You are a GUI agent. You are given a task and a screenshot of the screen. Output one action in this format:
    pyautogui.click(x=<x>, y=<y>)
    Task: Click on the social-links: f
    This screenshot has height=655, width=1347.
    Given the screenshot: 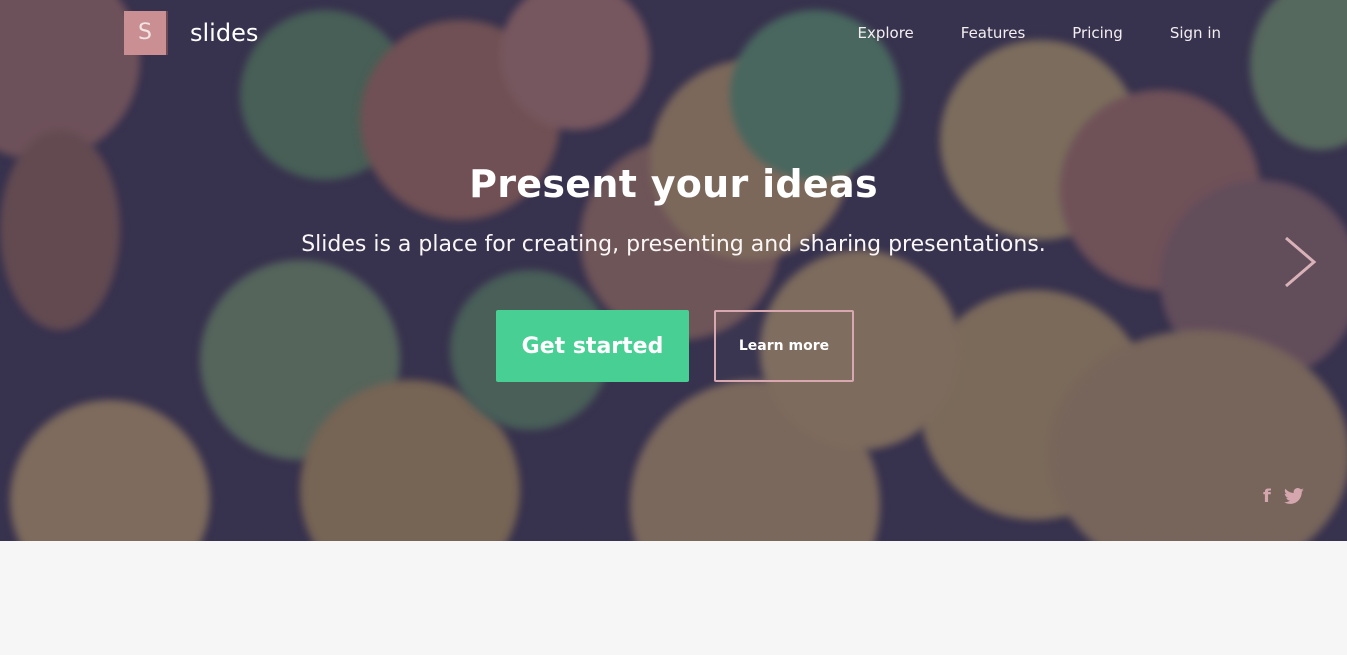 What is the action you would take?
    pyautogui.click(x=1284, y=496)
    